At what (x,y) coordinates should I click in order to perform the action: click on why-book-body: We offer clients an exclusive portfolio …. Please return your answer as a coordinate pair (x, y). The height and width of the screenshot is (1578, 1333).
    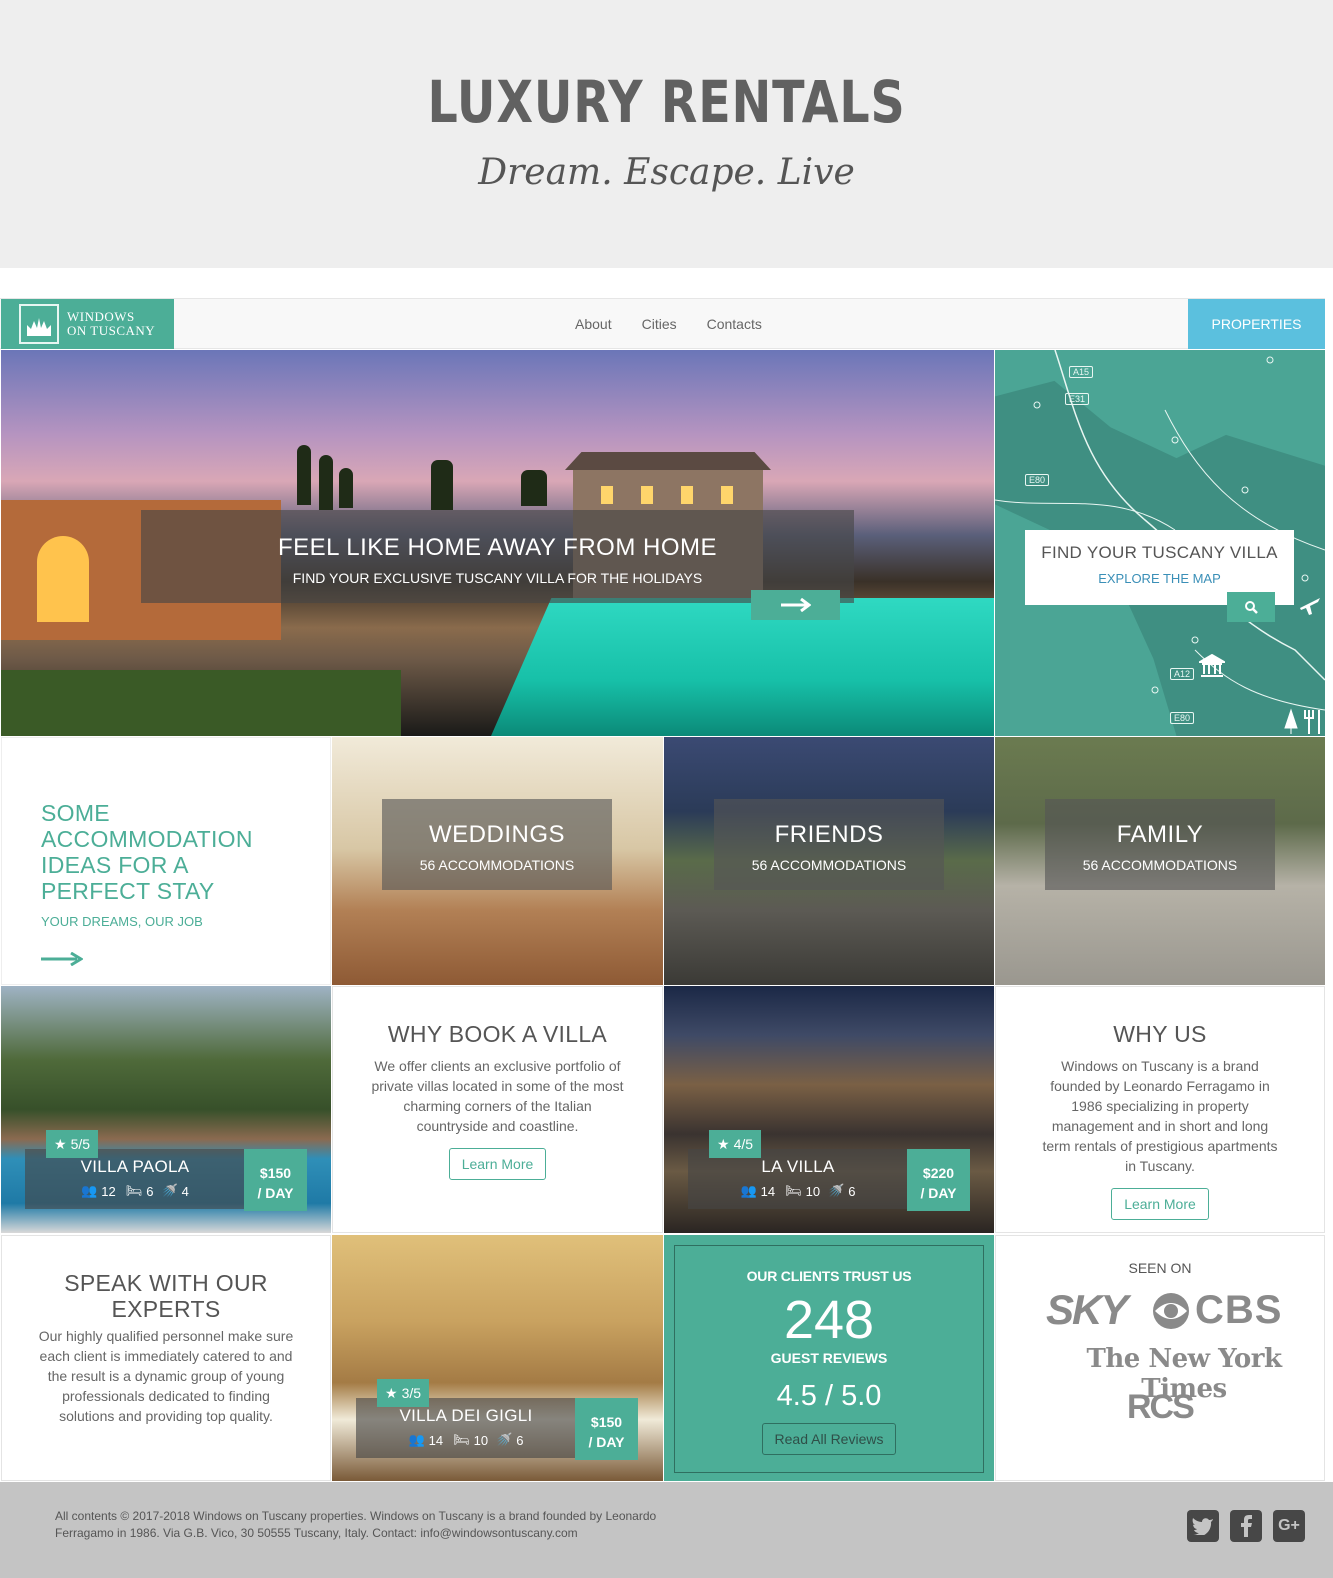
    Looking at the image, I should click on (497, 1096).